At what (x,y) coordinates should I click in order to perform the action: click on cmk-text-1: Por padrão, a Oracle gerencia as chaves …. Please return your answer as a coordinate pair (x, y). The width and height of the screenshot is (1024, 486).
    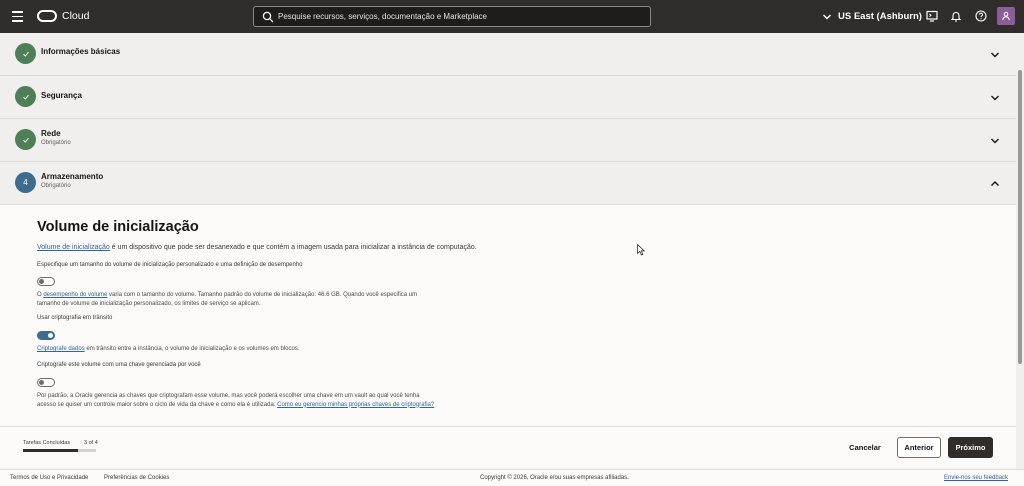
    Looking at the image, I should click on (228, 396).